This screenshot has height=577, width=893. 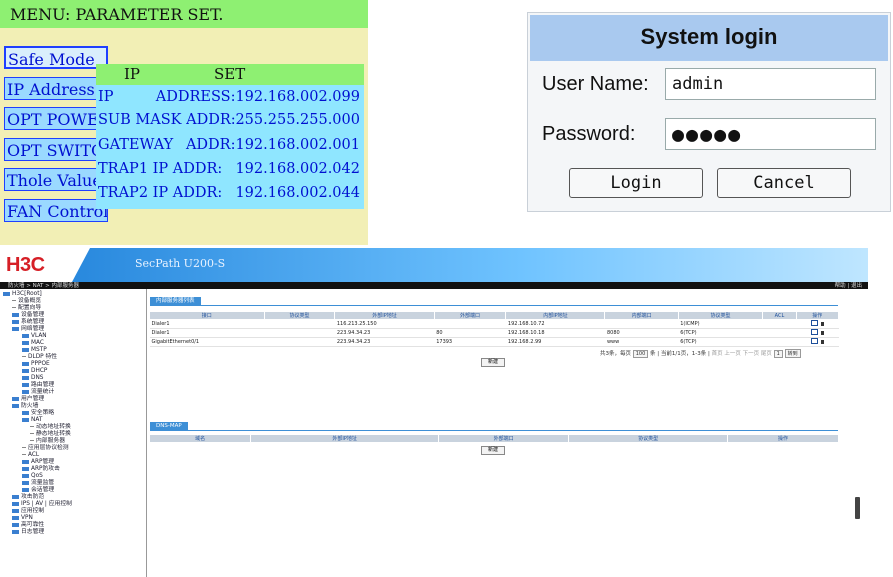 I want to click on tree-item: IPS | AV | 应用控制, so click(x=42, y=504).